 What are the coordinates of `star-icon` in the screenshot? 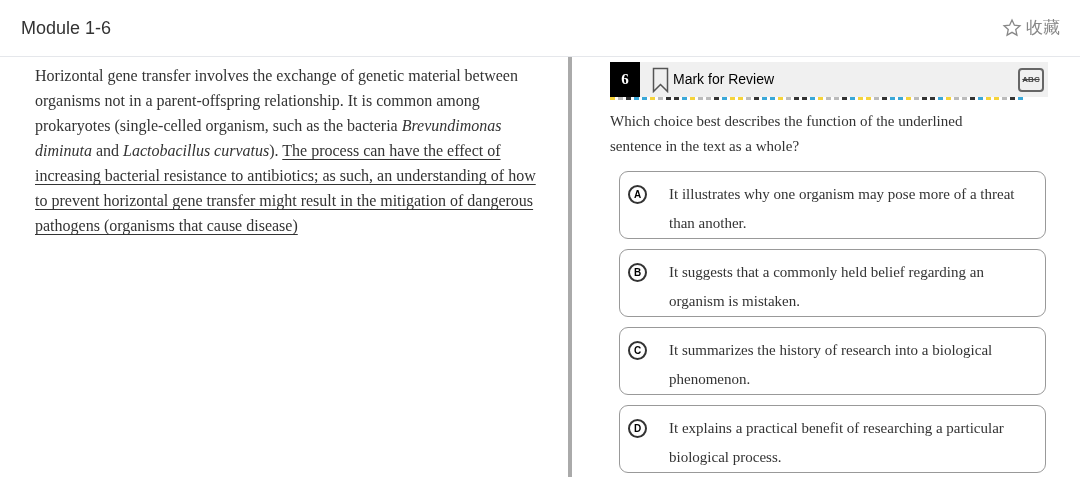 It's located at (1012, 28).